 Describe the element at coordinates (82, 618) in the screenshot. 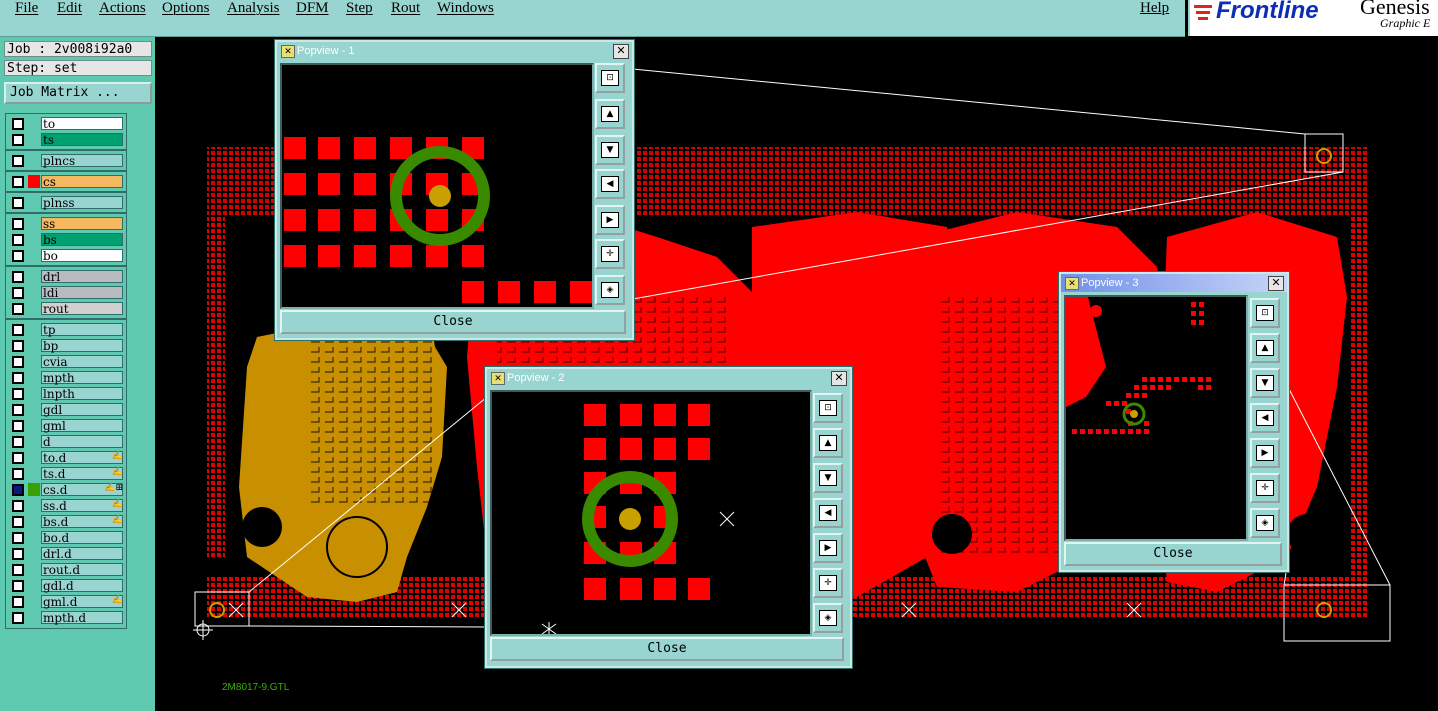

I see `layer-name: mpth.d` at that location.